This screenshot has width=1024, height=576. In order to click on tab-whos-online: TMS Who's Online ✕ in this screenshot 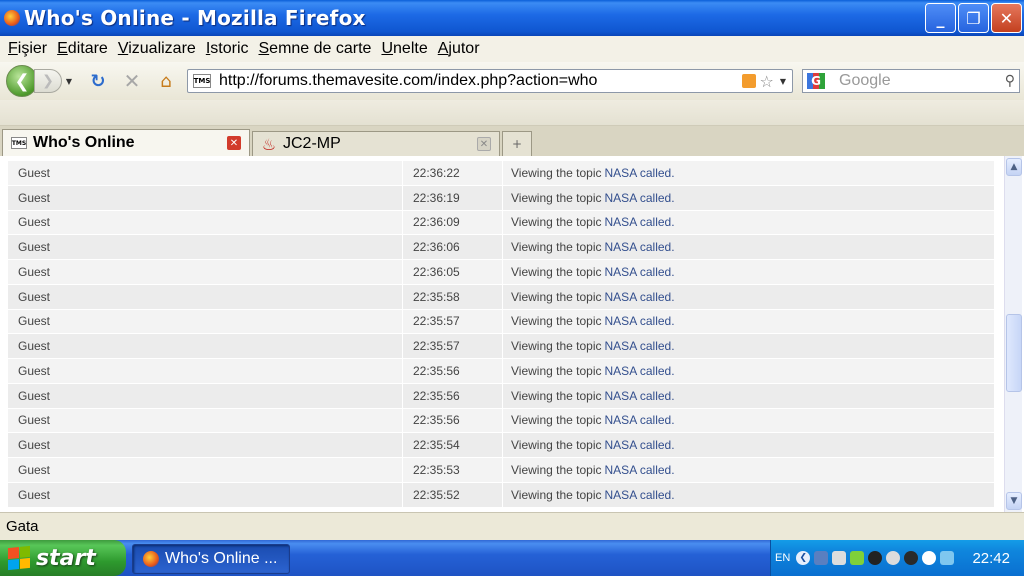, I will do `click(126, 142)`.